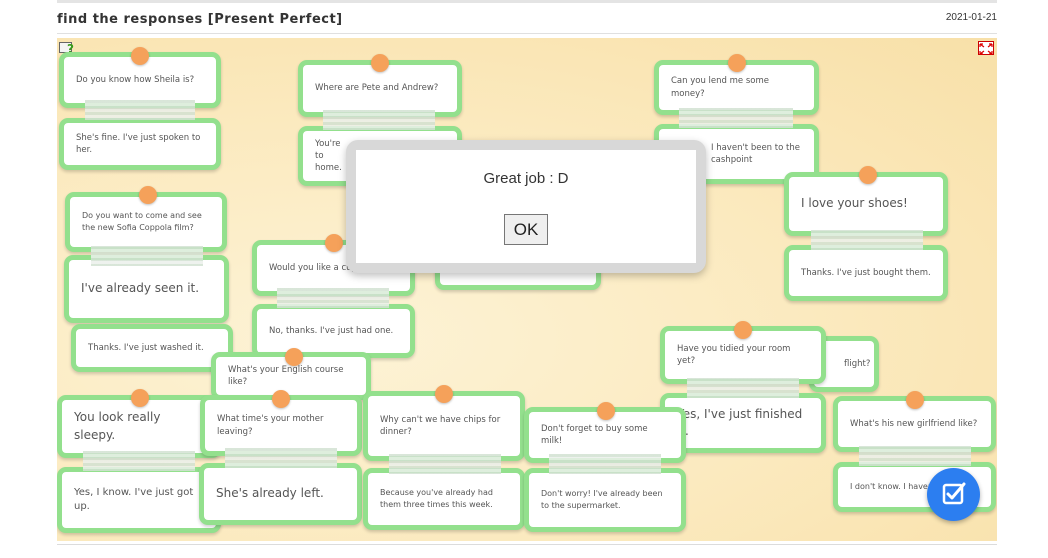 The width and height of the screenshot is (1048, 558). I want to click on check-icon, so click(954, 493).